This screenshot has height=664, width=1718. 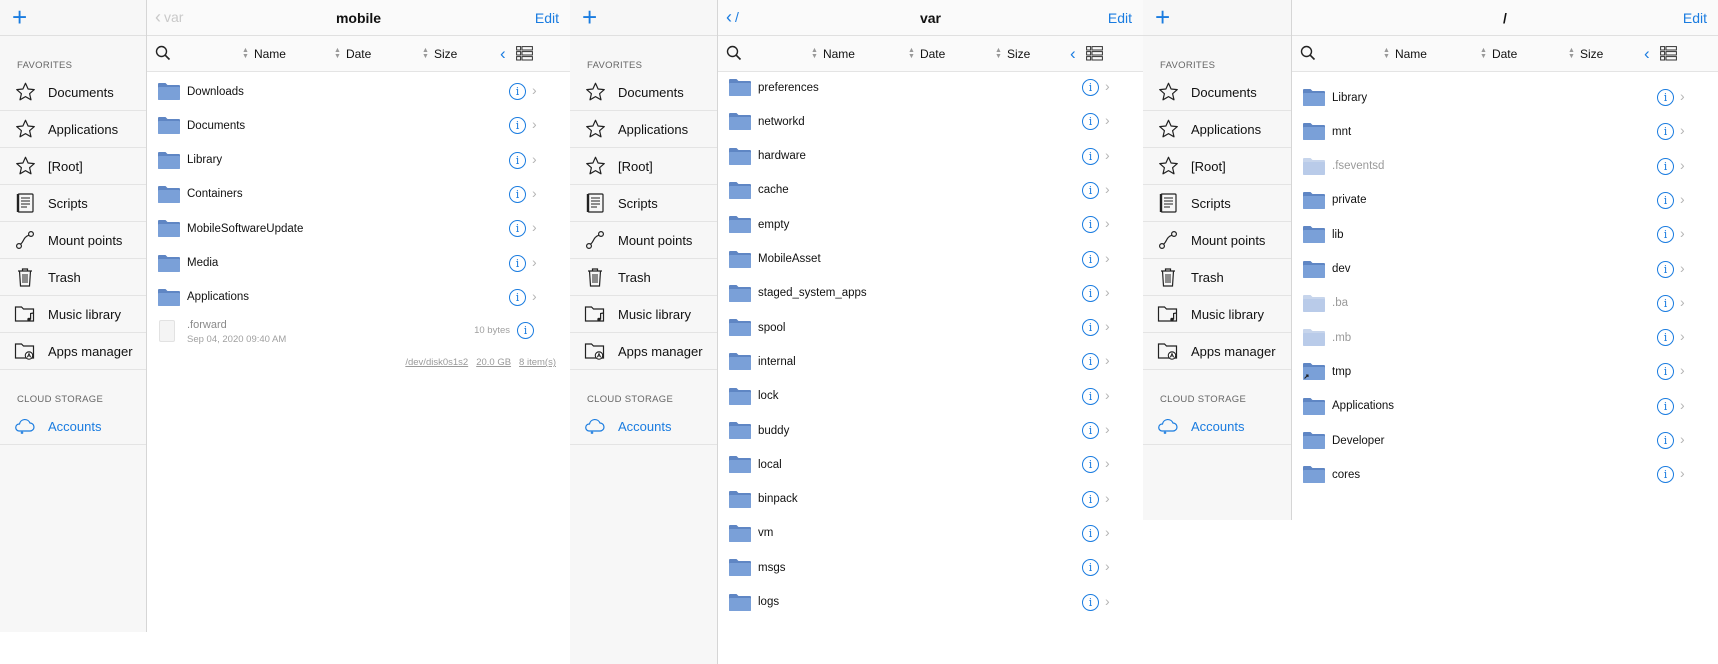 I want to click on folder-row: dev i ›, so click(x=1505, y=269).